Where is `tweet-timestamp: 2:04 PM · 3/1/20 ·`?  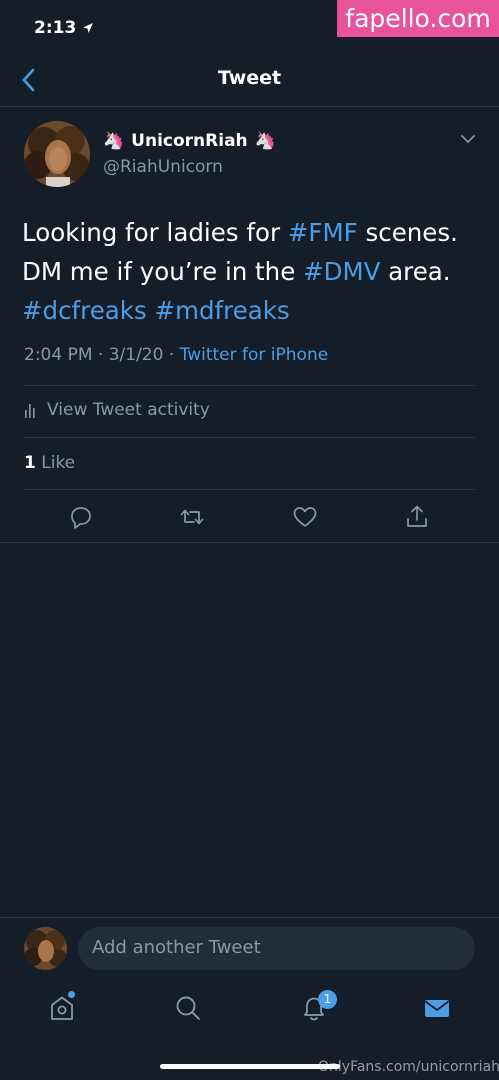 tweet-timestamp: 2:04 PM · 3/1/20 · is located at coordinates (102, 355).